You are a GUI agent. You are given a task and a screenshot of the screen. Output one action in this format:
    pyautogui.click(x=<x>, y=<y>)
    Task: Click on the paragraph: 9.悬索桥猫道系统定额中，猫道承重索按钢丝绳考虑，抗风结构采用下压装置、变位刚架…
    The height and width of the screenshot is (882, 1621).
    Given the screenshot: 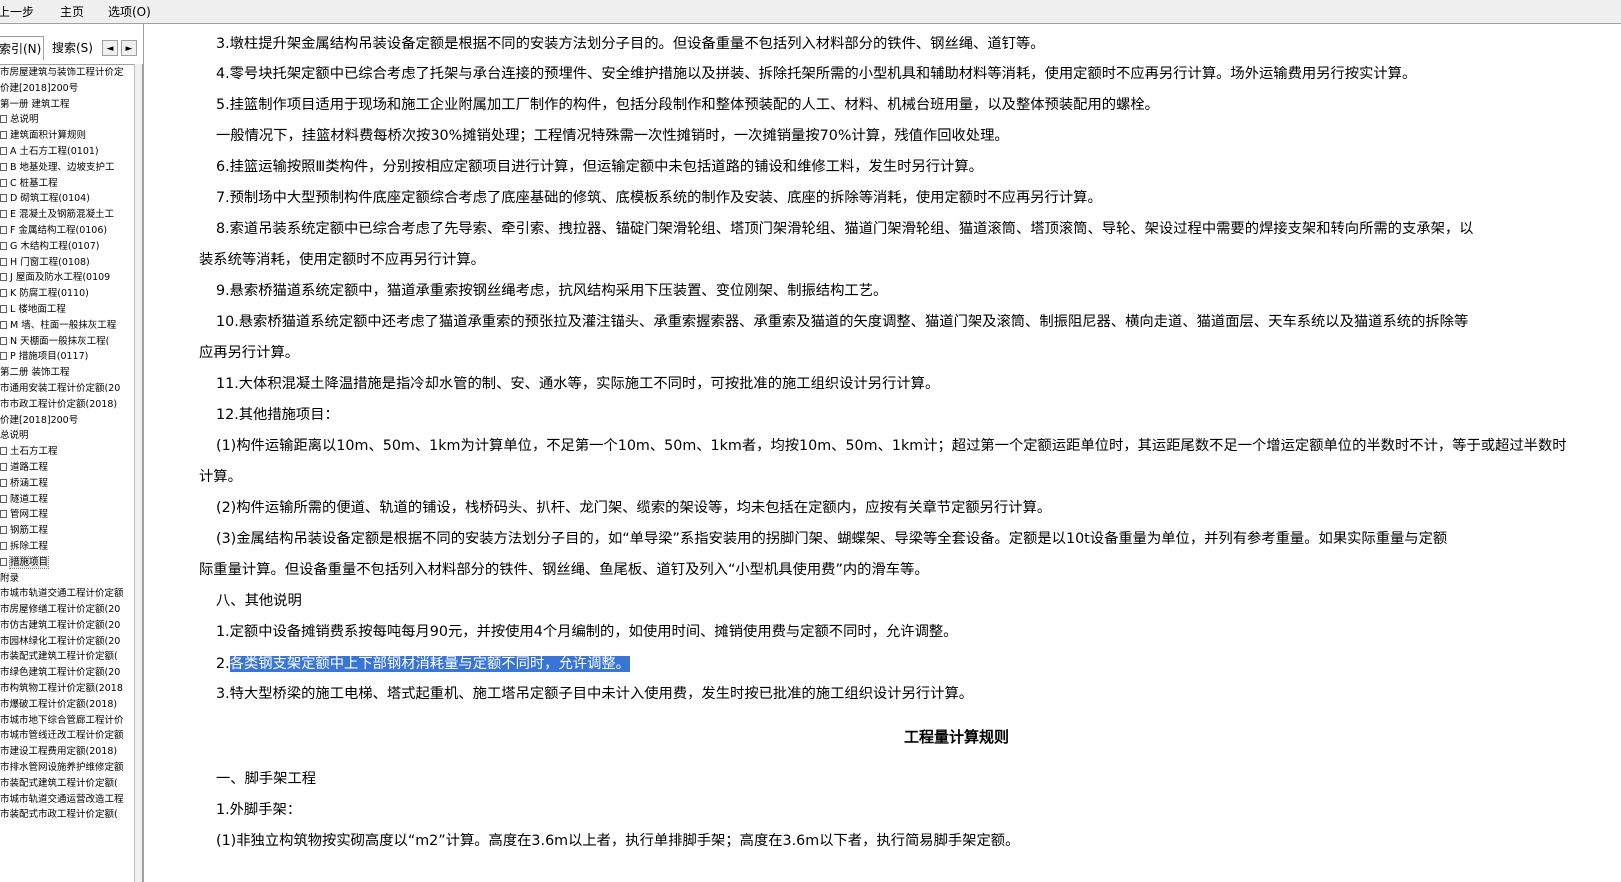 What is the action you would take?
    pyautogui.click(x=552, y=291)
    